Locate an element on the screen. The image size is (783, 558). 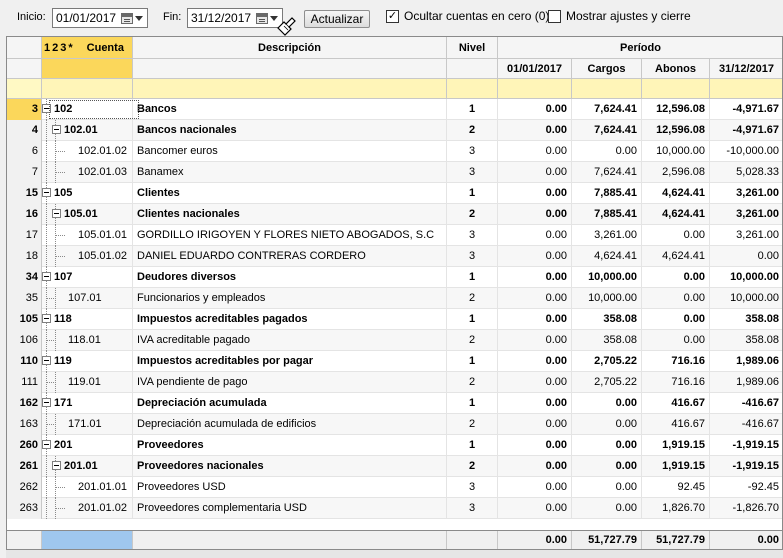
cell-cuenta: 171 is located at coordinates (87, 403).